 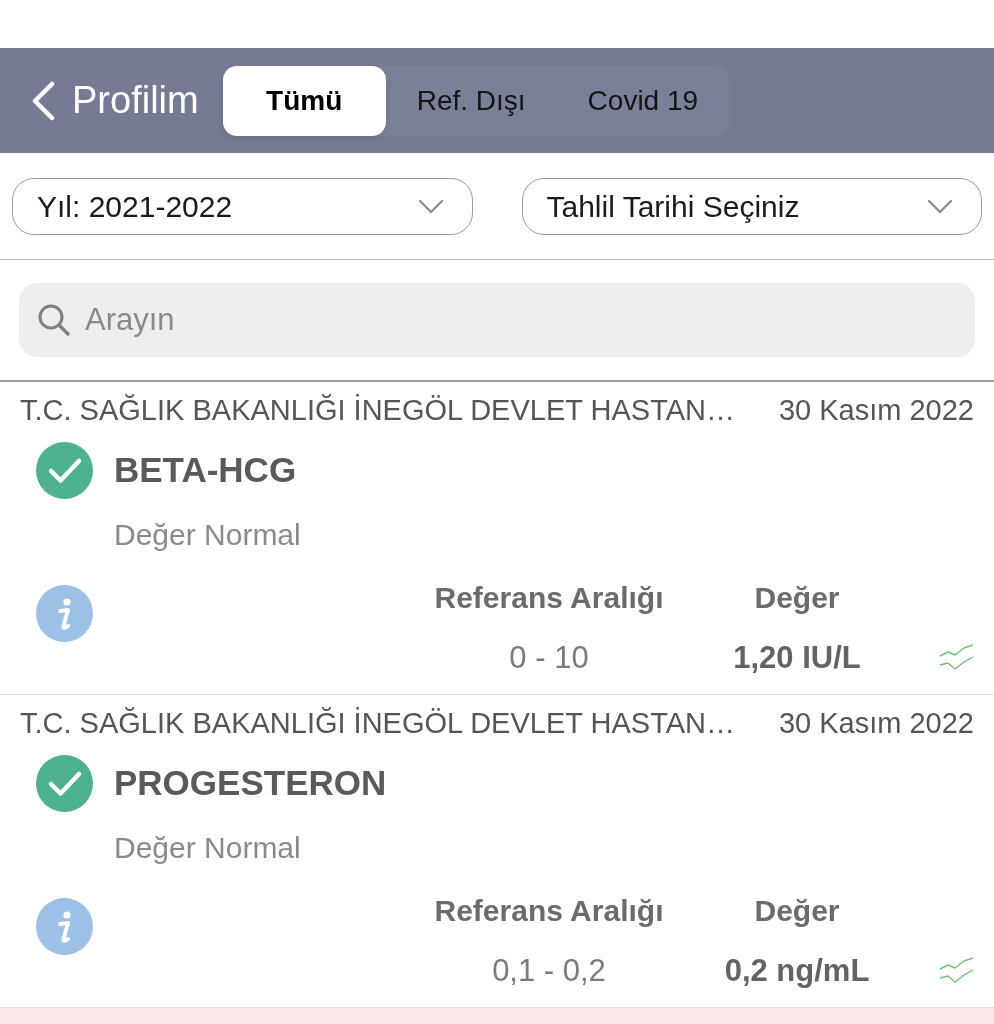 I want to click on reference-range: 0,1 - 0,2, so click(x=549, y=970).